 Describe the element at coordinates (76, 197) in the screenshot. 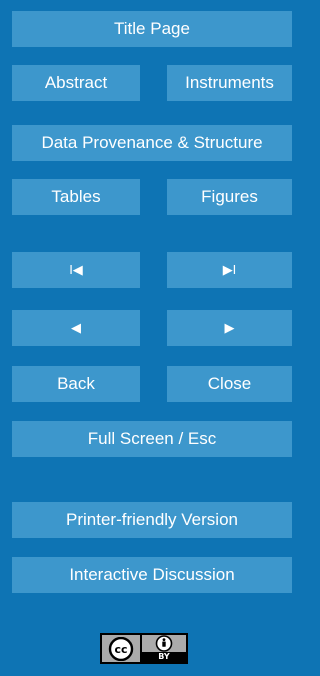

I see `tables-button: Tables` at that location.